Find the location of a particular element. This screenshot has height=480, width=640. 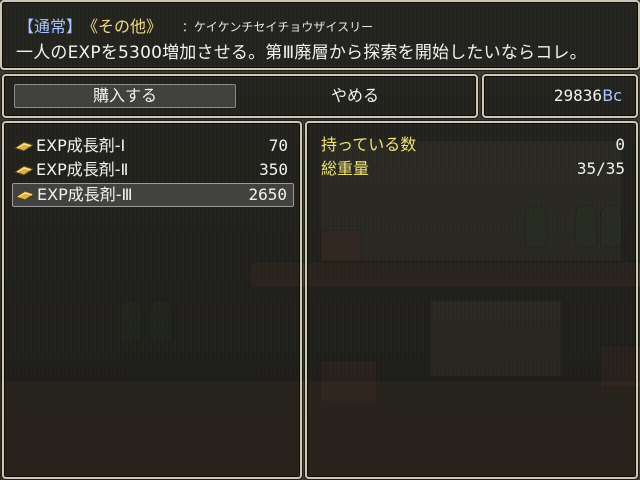

item-description: 一人のEXPを5300増加させる。第Ⅲ廃層から探索を開始したいならコレ。 is located at coordinates (301, 53).